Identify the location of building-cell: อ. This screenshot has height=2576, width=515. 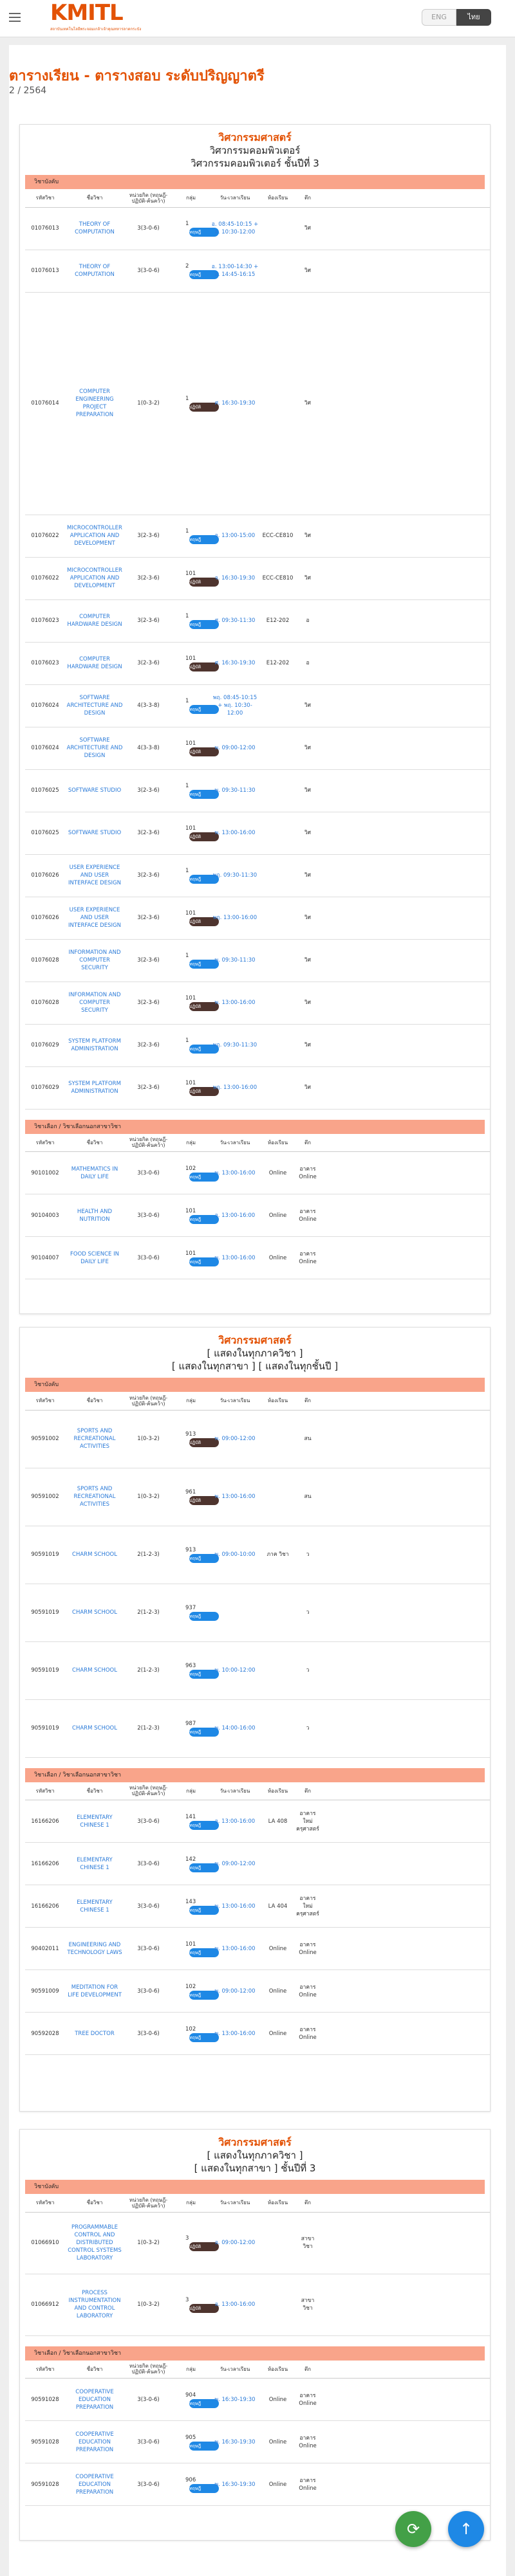
(308, 663).